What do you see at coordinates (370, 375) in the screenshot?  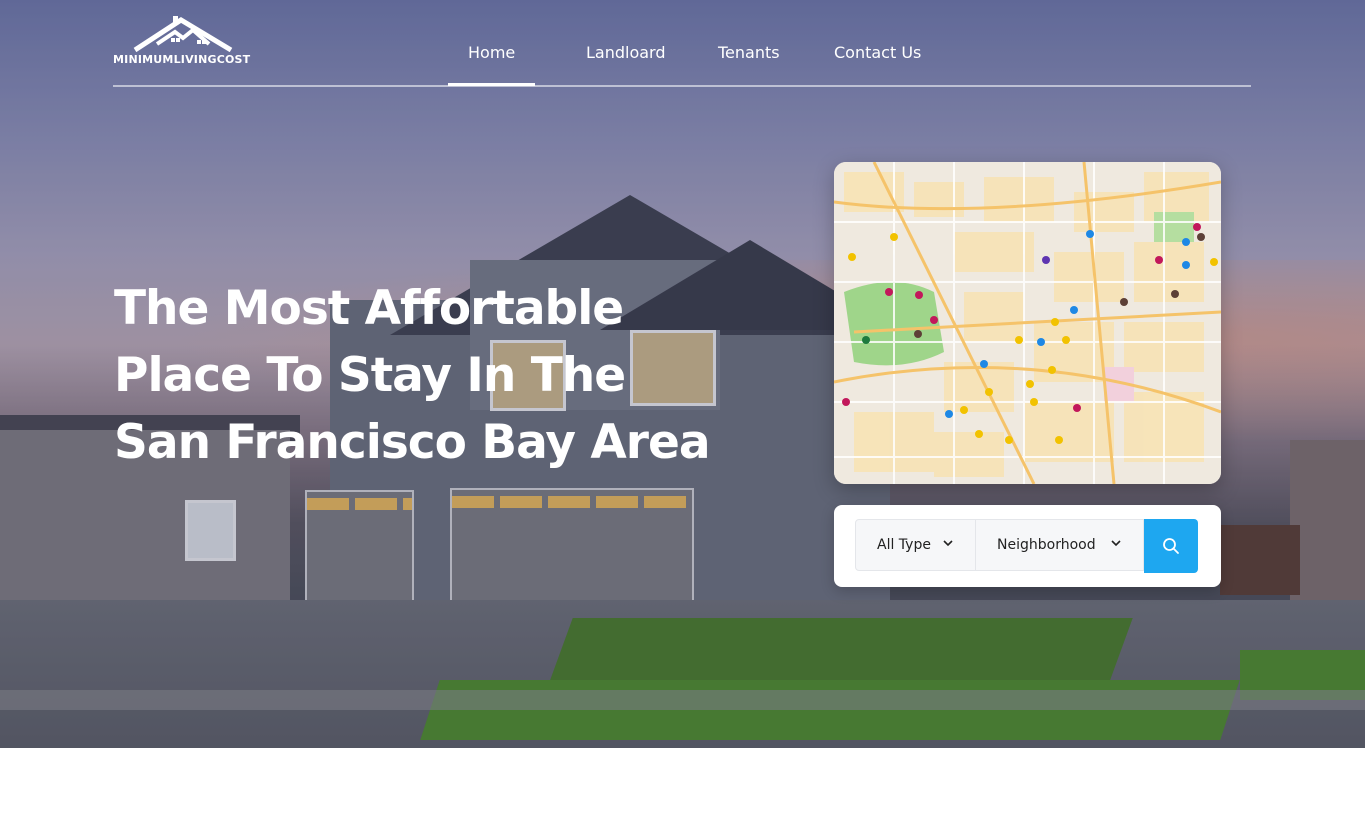 I see `hero-headline-line: Place To Stay In The` at bounding box center [370, 375].